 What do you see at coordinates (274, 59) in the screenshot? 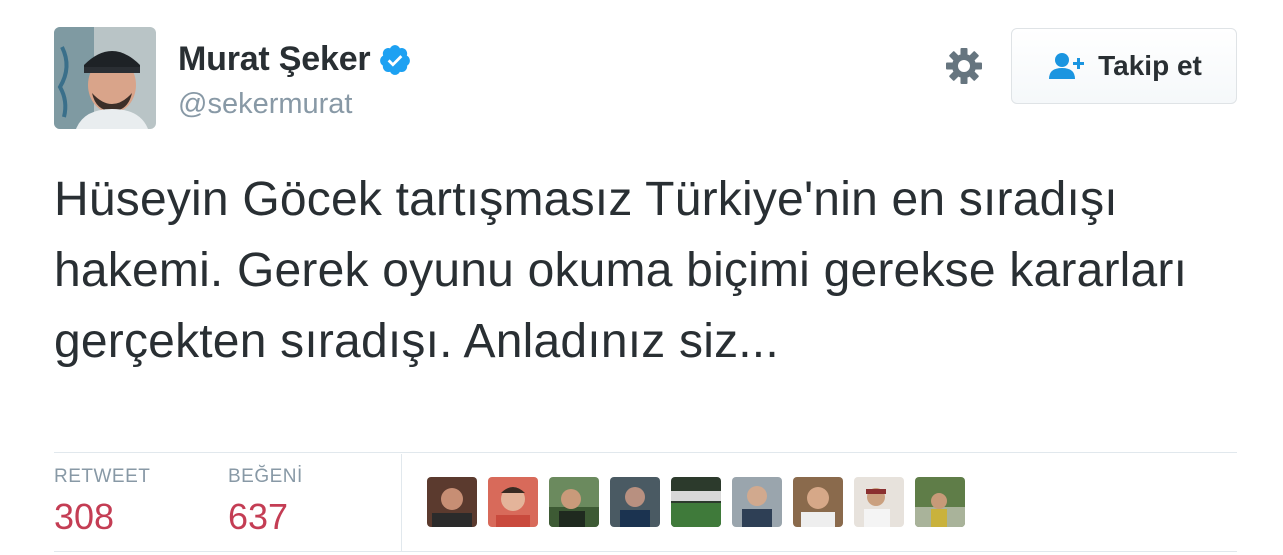
I see `author-name: Murat Şeker` at bounding box center [274, 59].